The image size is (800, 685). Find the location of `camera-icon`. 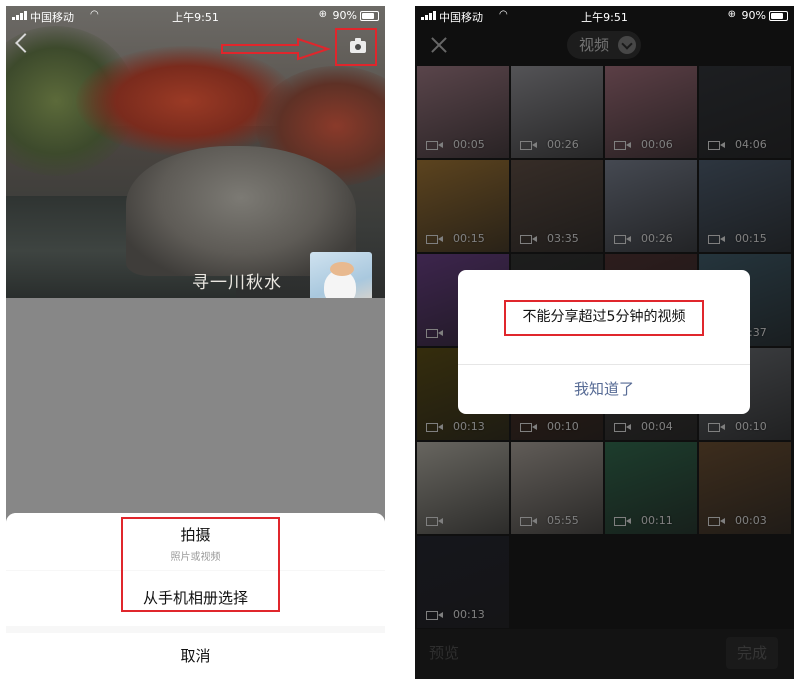

camera-icon is located at coordinates (358, 45).